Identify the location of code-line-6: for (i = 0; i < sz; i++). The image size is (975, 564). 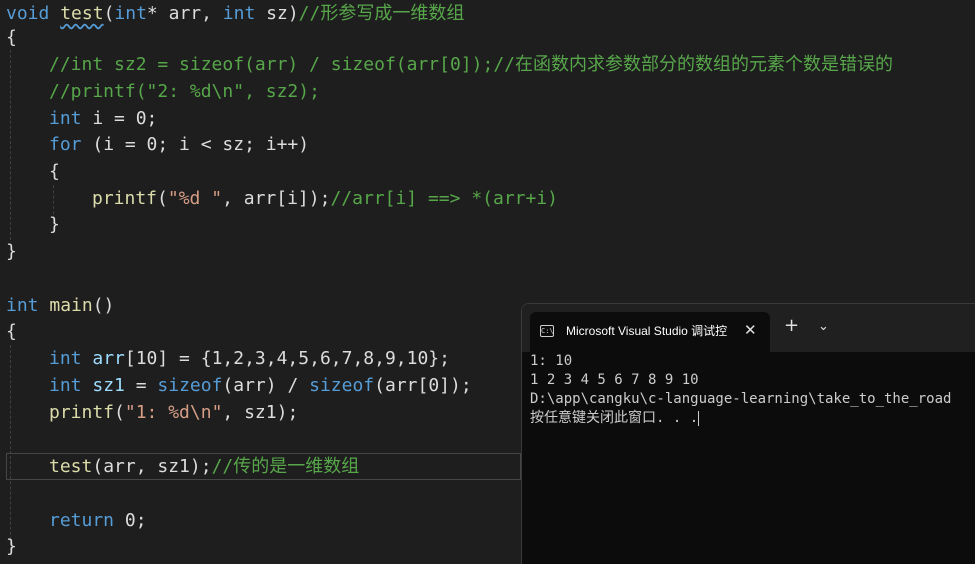
(179, 144).